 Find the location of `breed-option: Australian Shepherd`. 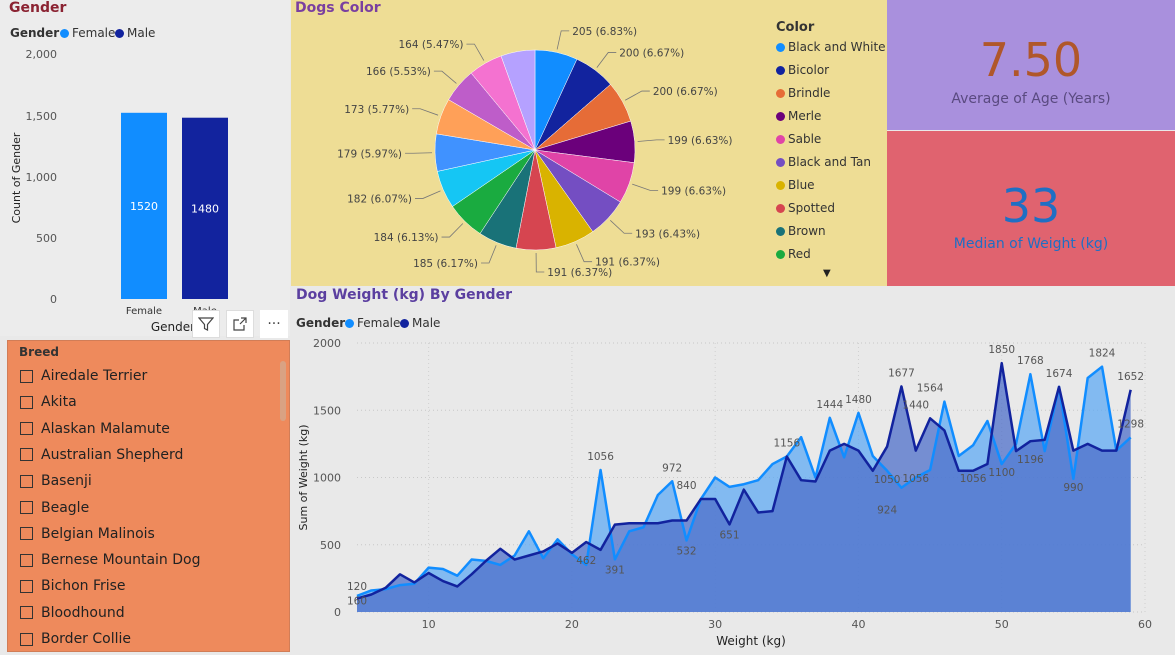

breed-option: Australian Shepherd is located at coordinates (101, 455).